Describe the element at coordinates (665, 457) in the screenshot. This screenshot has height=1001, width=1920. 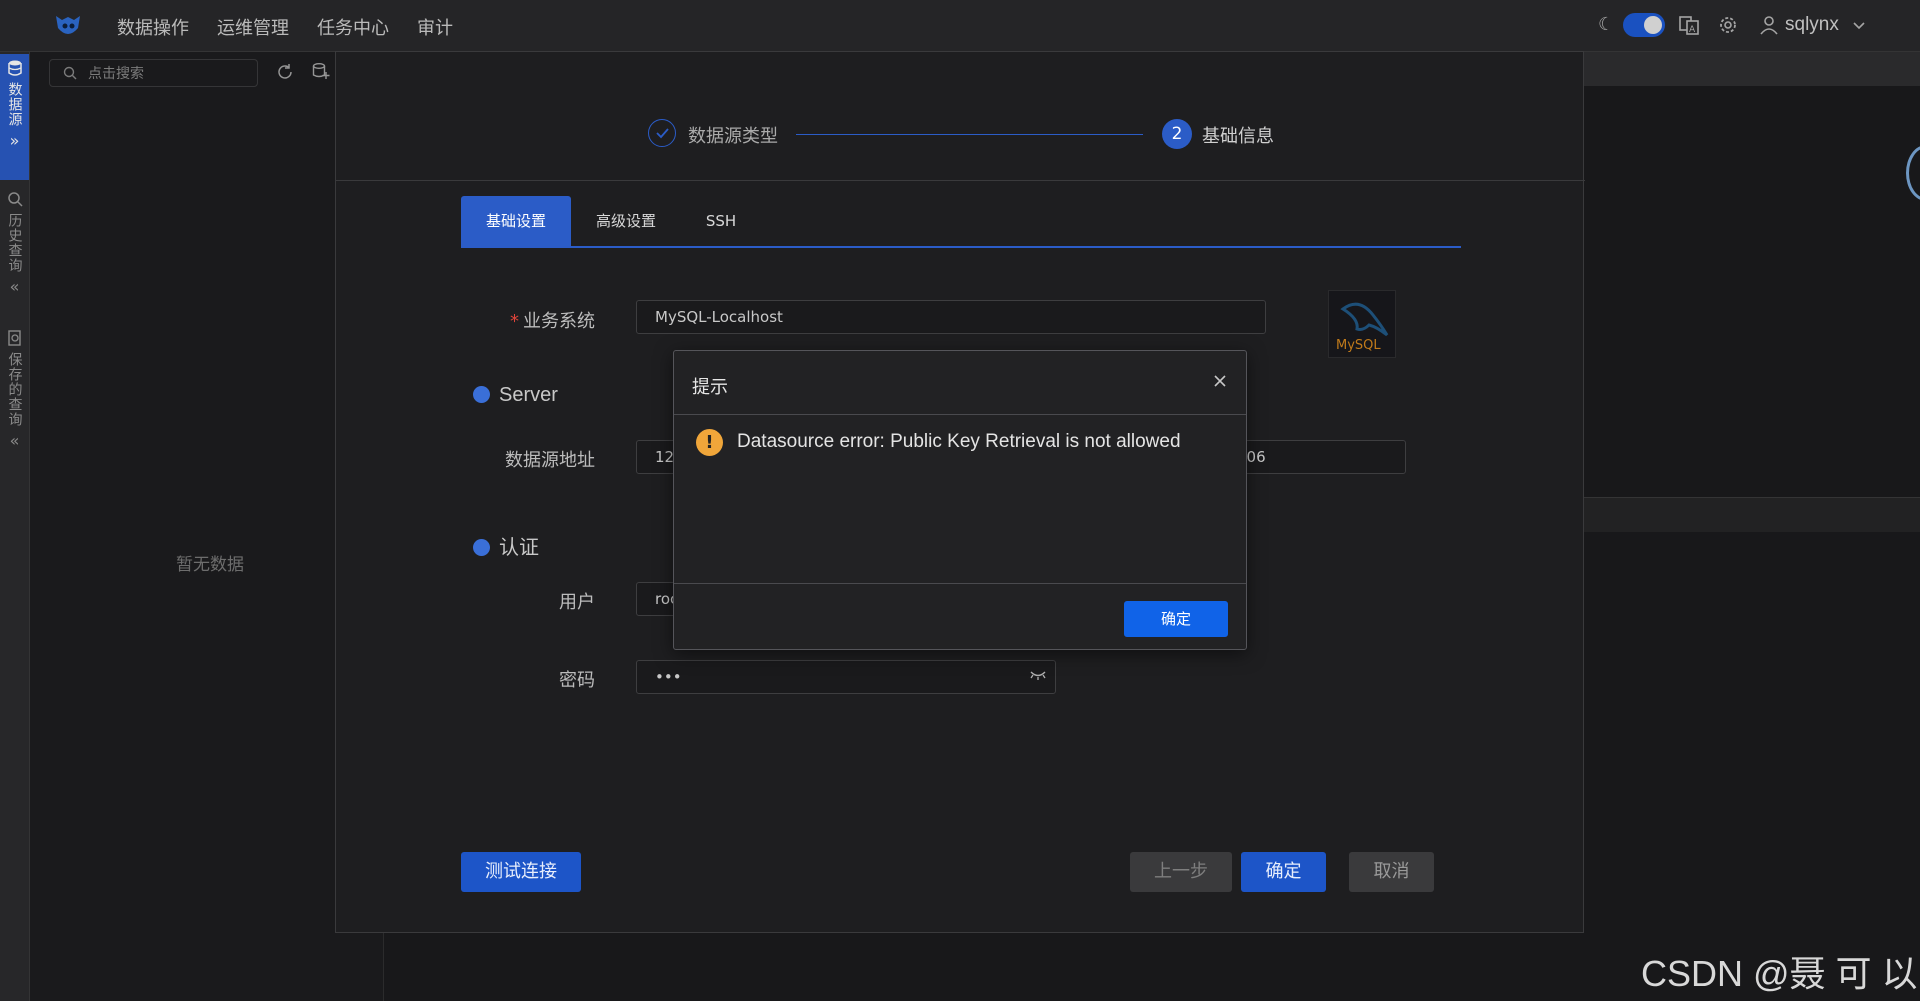
I see `address-value: 12` at that location.